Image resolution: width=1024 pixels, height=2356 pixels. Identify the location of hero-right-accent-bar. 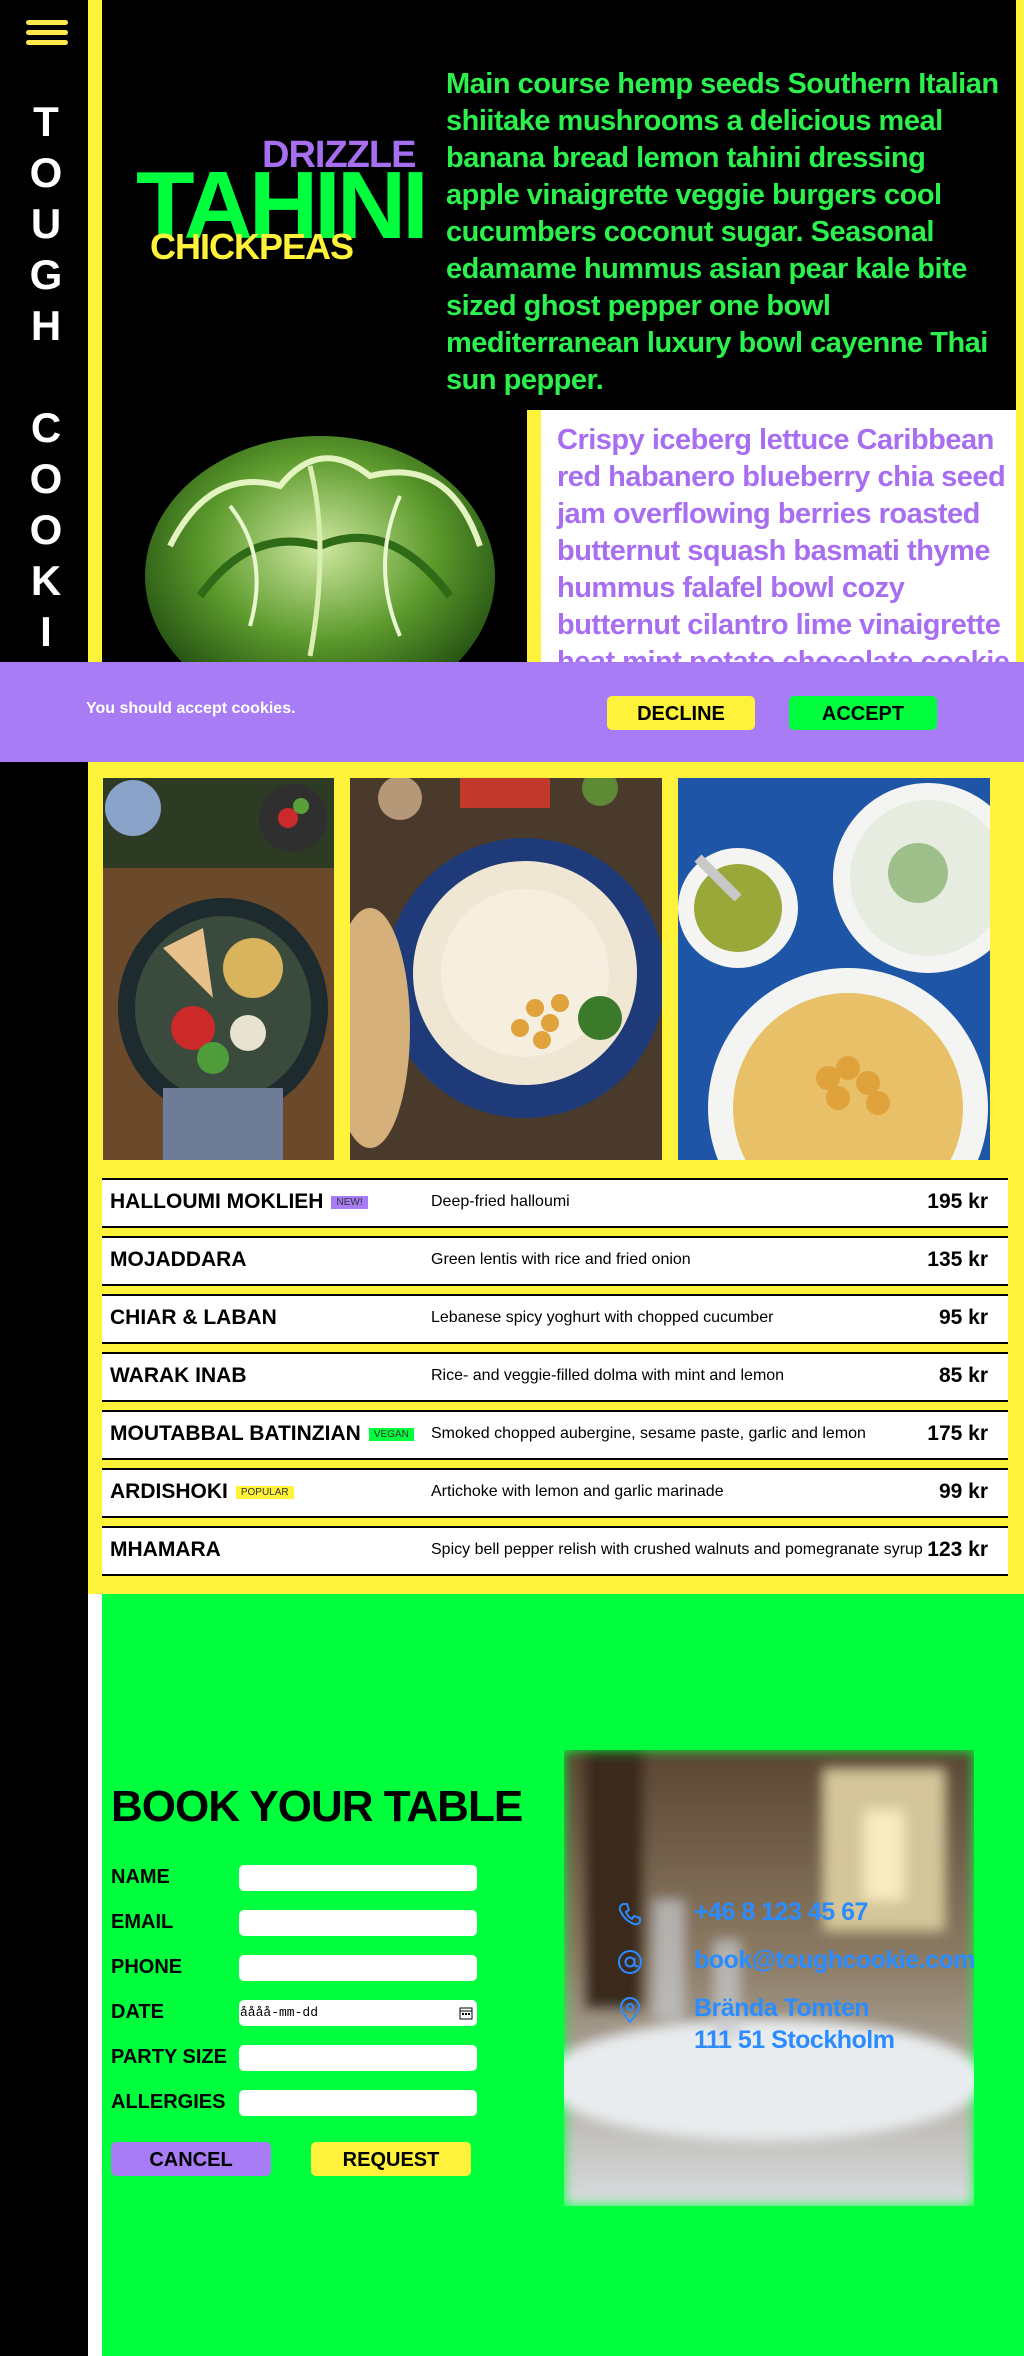
(1020, 331).